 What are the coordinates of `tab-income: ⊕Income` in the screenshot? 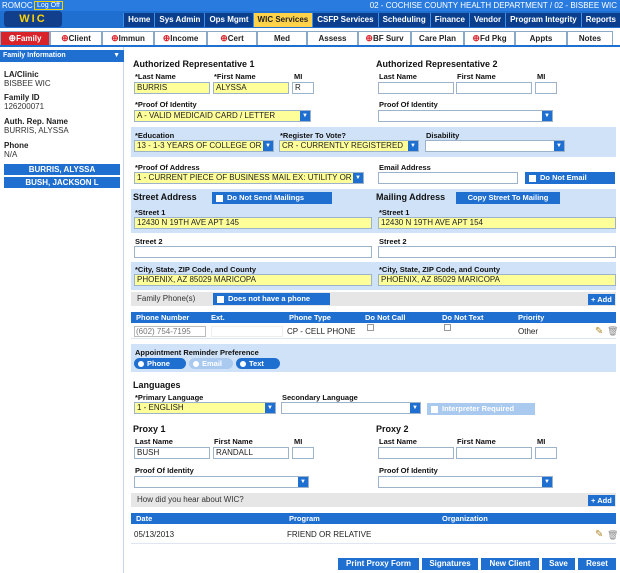 It's located at (180, 38).